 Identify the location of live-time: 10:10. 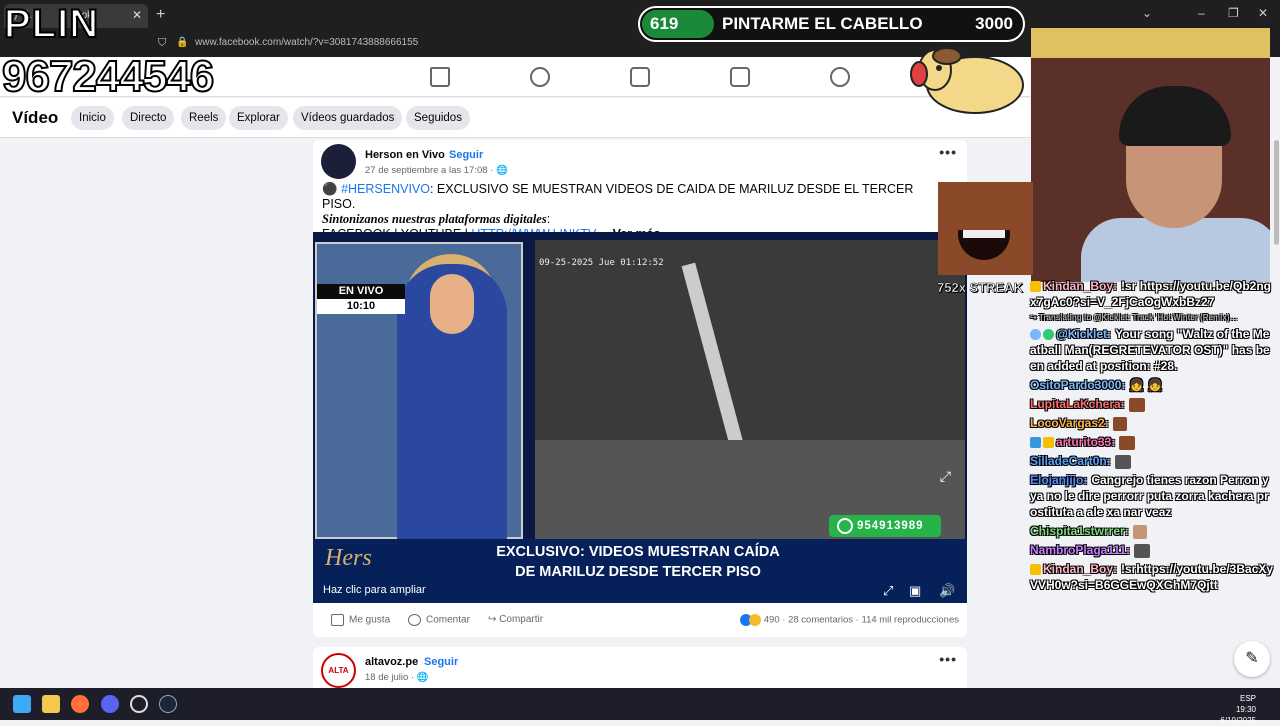
(361, 306).